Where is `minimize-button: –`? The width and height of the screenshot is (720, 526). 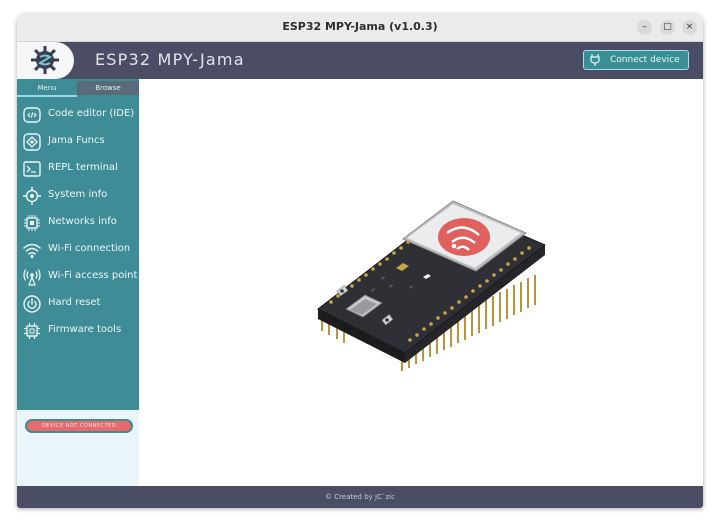
minimize-button: – is located at coordinates (644, 27).